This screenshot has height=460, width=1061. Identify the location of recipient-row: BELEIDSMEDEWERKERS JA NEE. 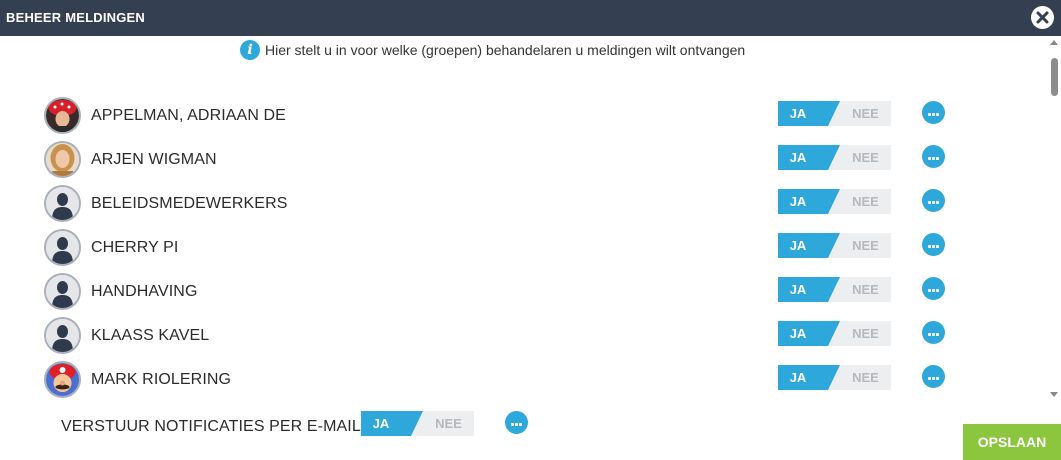
(500, 204).